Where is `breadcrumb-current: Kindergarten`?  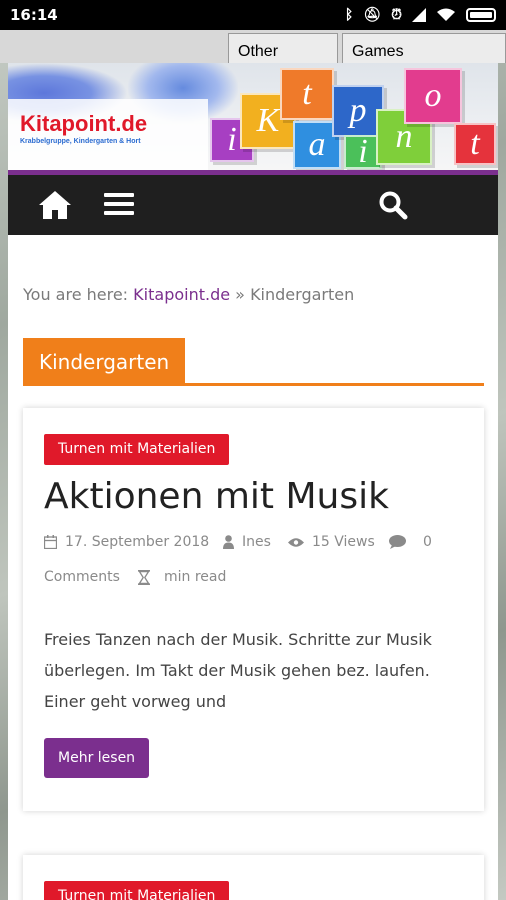
breadcrumb-current: Kindergarten is located at coordinates (302, 294).